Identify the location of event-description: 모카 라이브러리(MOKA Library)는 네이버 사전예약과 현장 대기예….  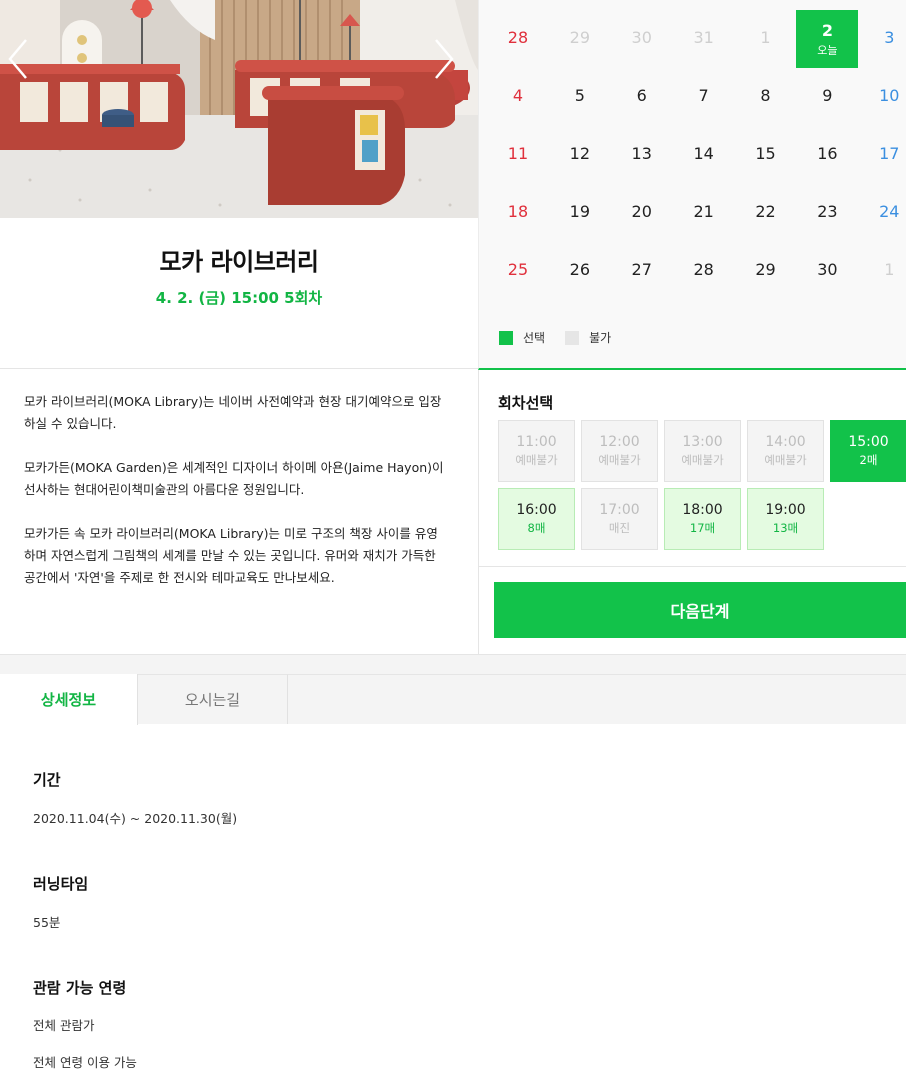
(239, 511).